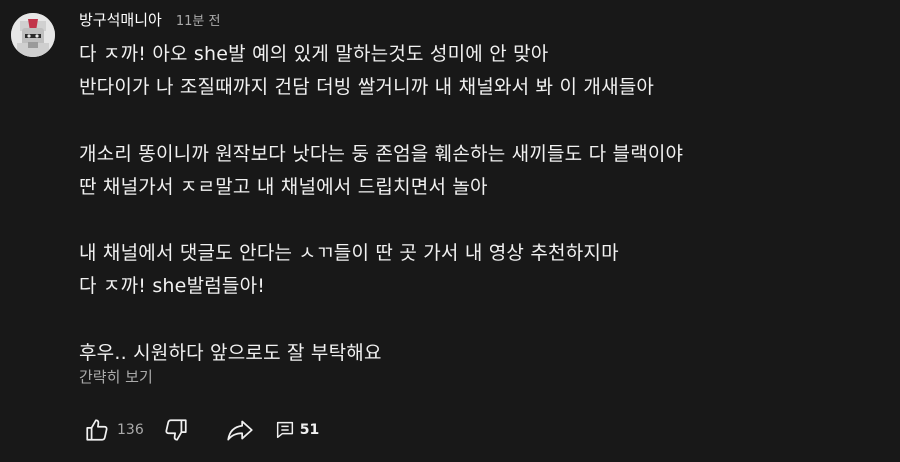 The width and height of the screenshot is (900, 462). I want to click on avatar, so click(33, 35).